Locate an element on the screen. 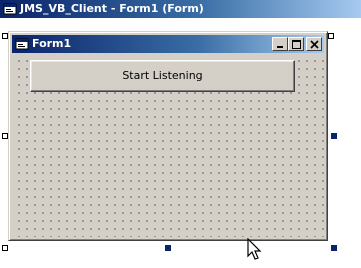 The width and height of the screenshot is (361, 268). form1-title: Form1 is located at coordinates (52, 43).